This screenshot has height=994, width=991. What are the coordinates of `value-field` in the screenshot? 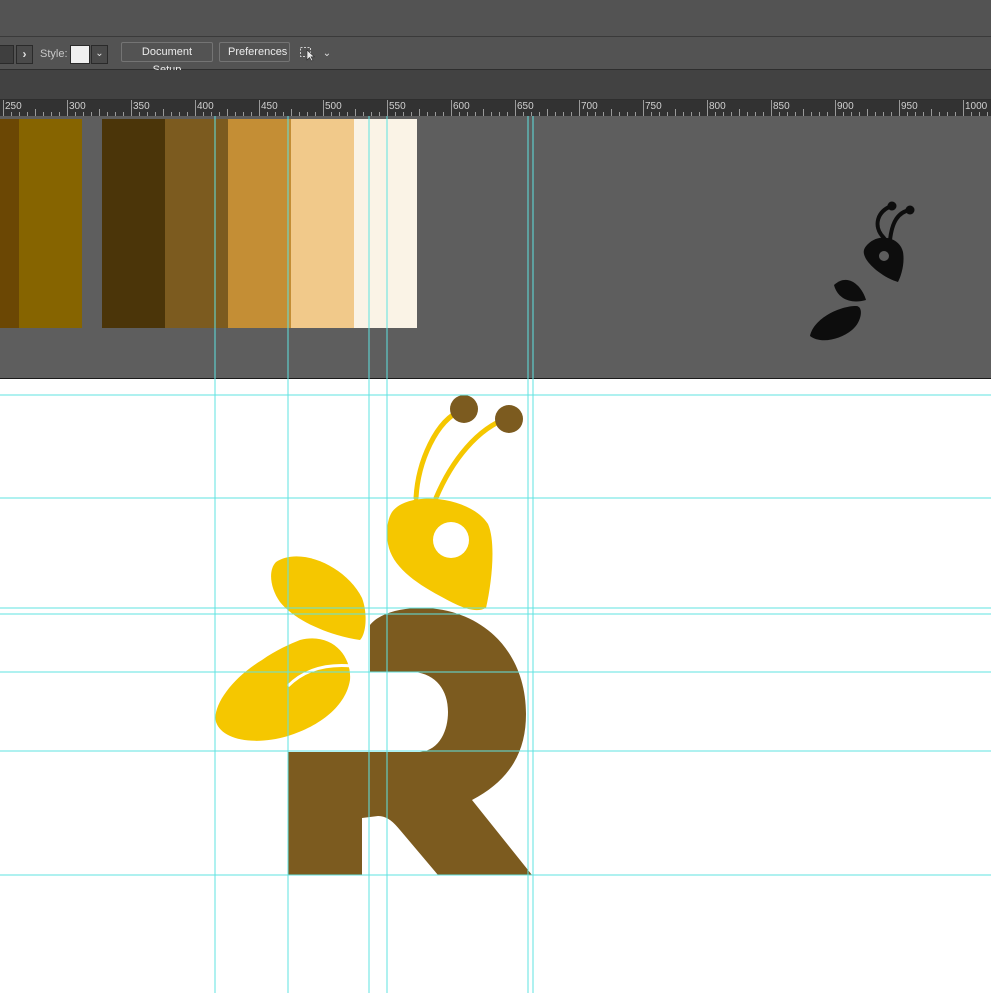 It's located at (7, 54).